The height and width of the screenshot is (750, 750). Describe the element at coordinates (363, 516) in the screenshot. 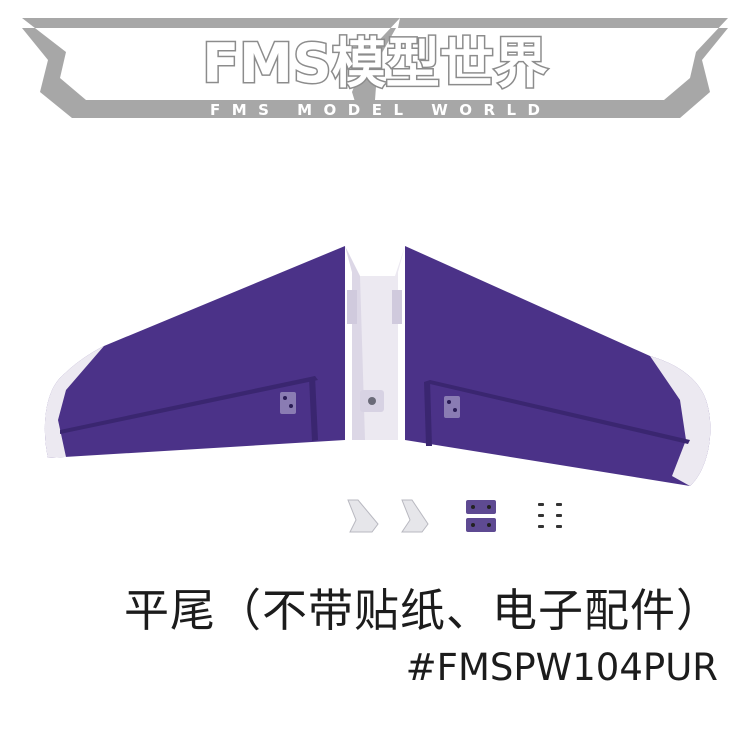

I see `control-horn-left` at that location.